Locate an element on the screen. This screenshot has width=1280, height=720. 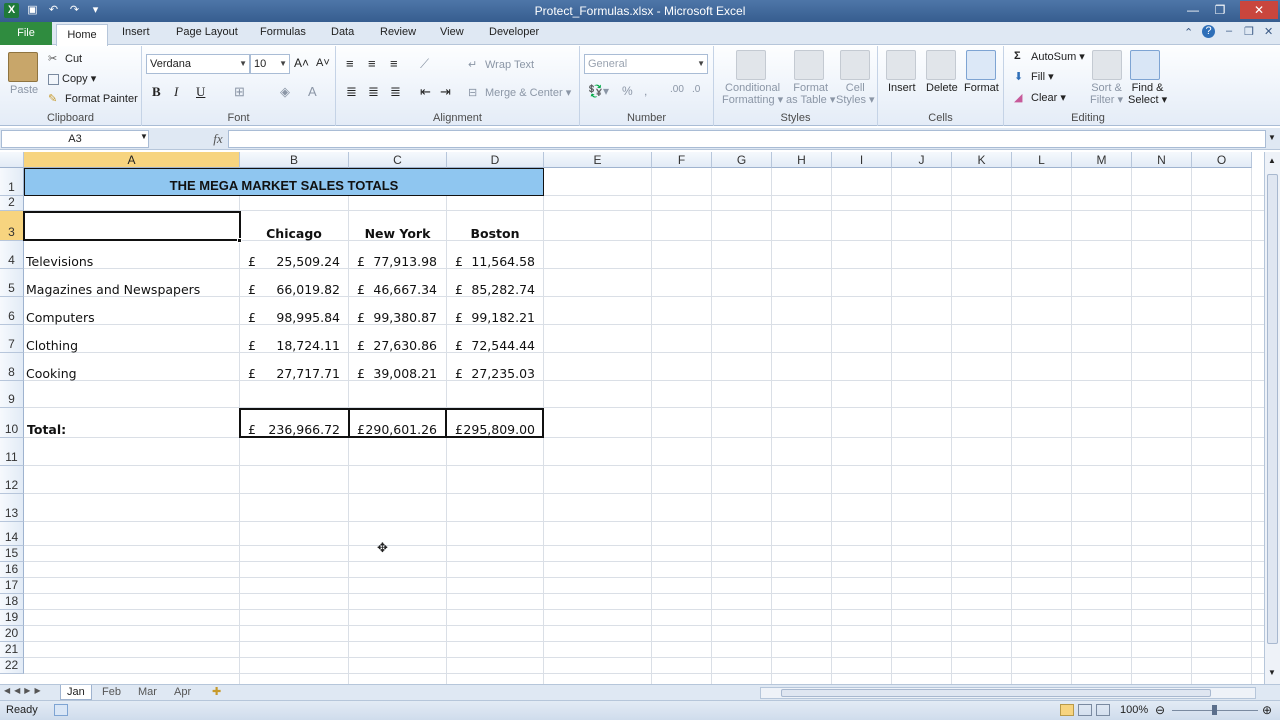
borders-icon: ⊞ is located at coordinates (239, 92).